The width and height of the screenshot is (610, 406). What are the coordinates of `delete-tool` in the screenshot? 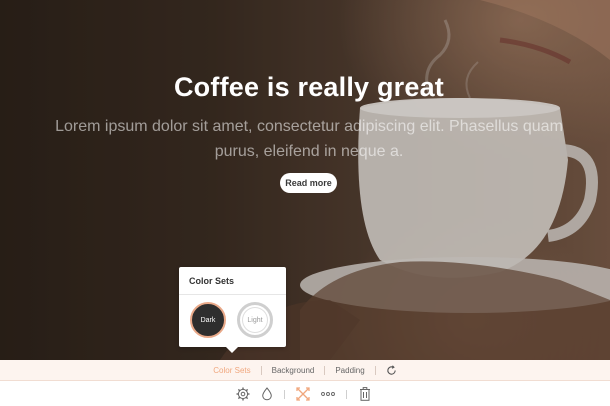 It's located at (365, 394).